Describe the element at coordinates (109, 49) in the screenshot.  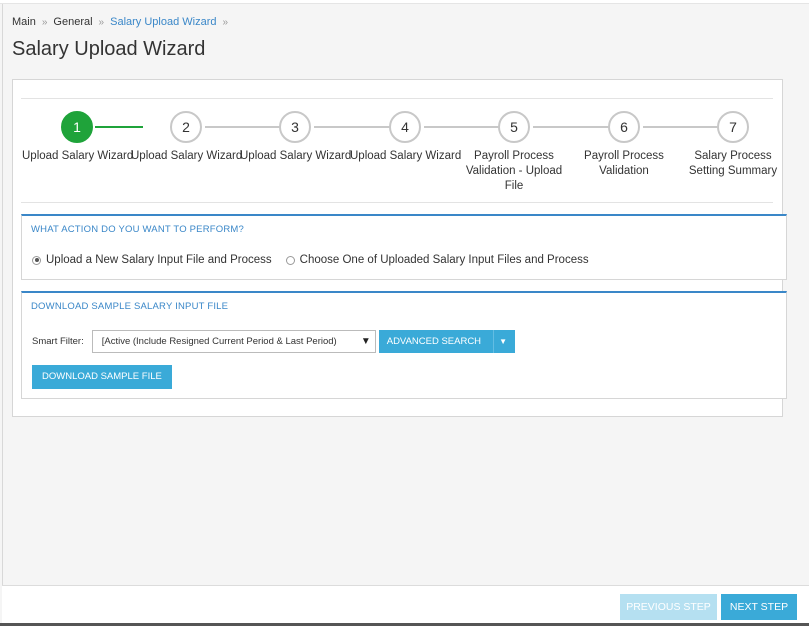
I see `page-title: Salary Upload Wizard` at that location.